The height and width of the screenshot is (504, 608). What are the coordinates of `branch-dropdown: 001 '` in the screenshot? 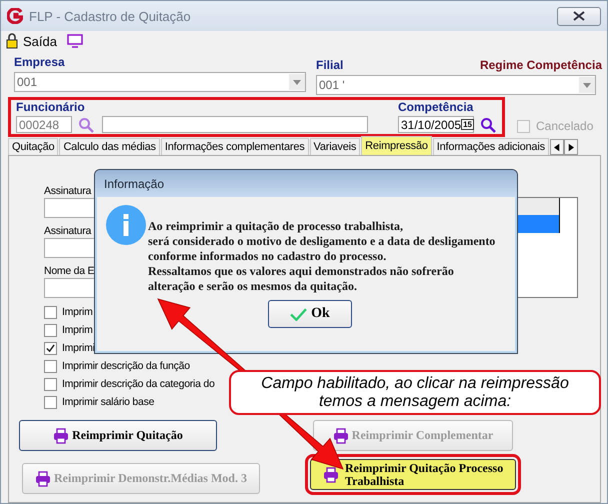 It's located at (456, 85).